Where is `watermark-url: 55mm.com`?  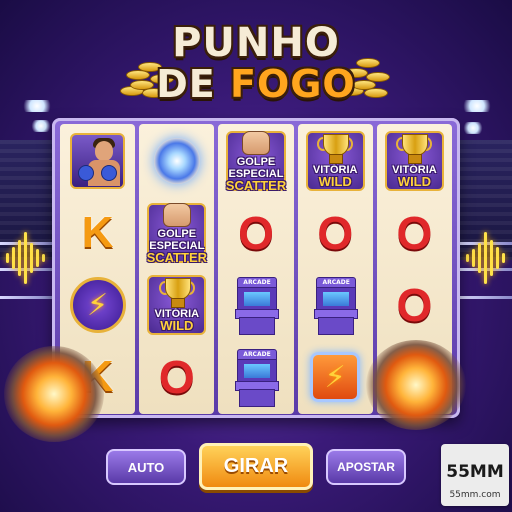 watermark-url: 55mm.com is located at coordinates (475, 495).